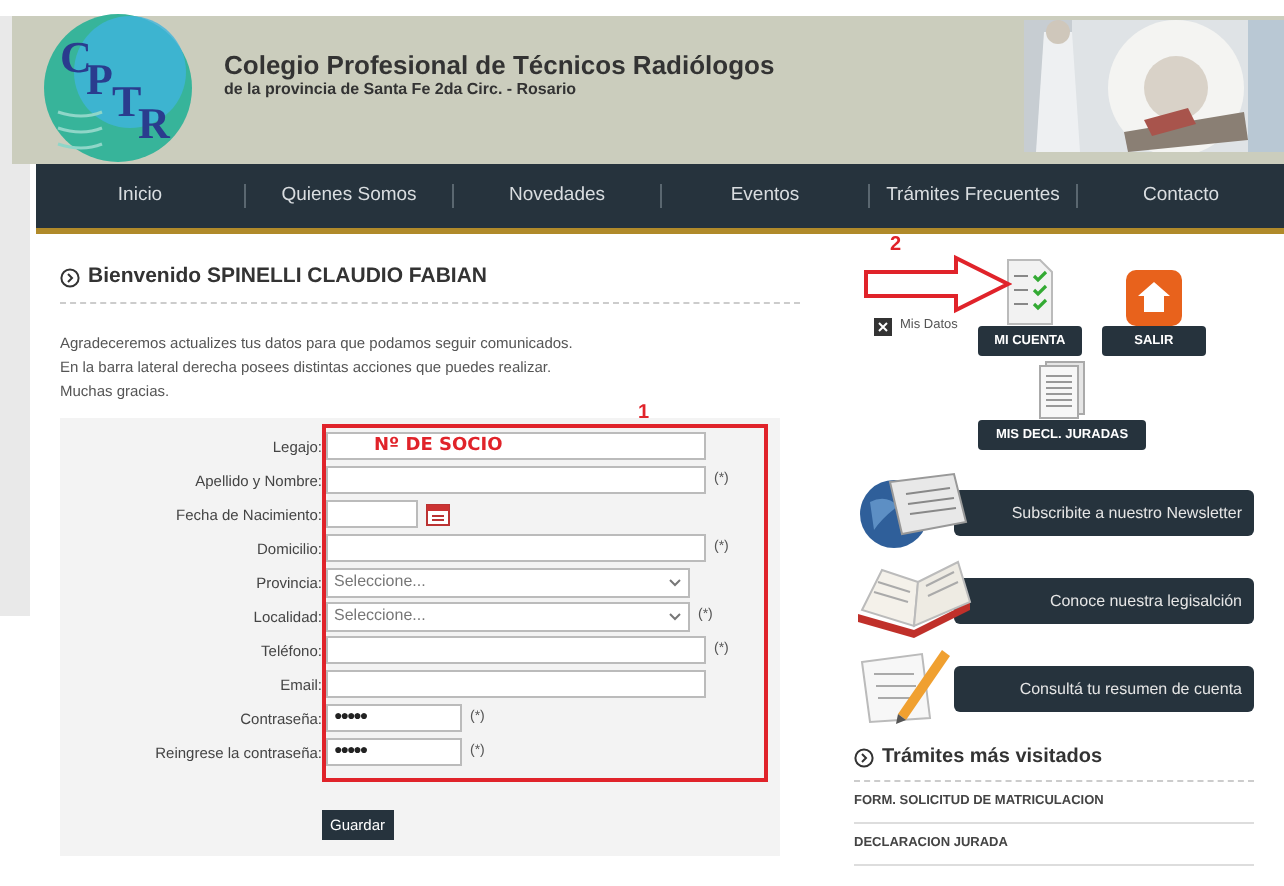 The image size is (1284, 886). Describe the element at coordinates (883, 326) in the screenshot. I see `close-icon` at that location.